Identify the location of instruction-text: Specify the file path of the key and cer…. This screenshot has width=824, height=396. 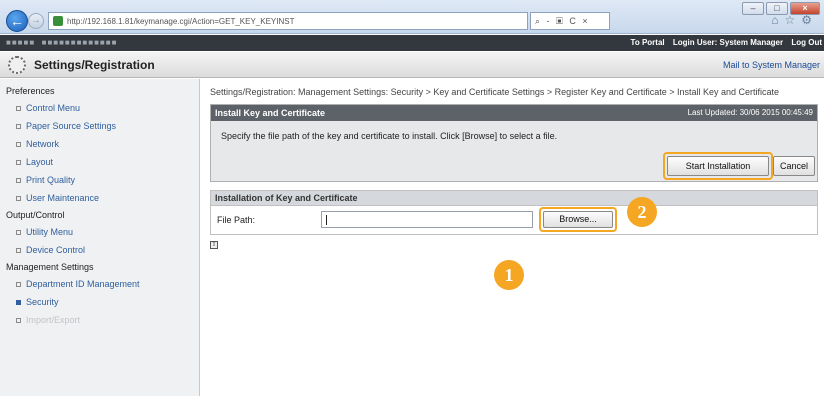
(389, 136).